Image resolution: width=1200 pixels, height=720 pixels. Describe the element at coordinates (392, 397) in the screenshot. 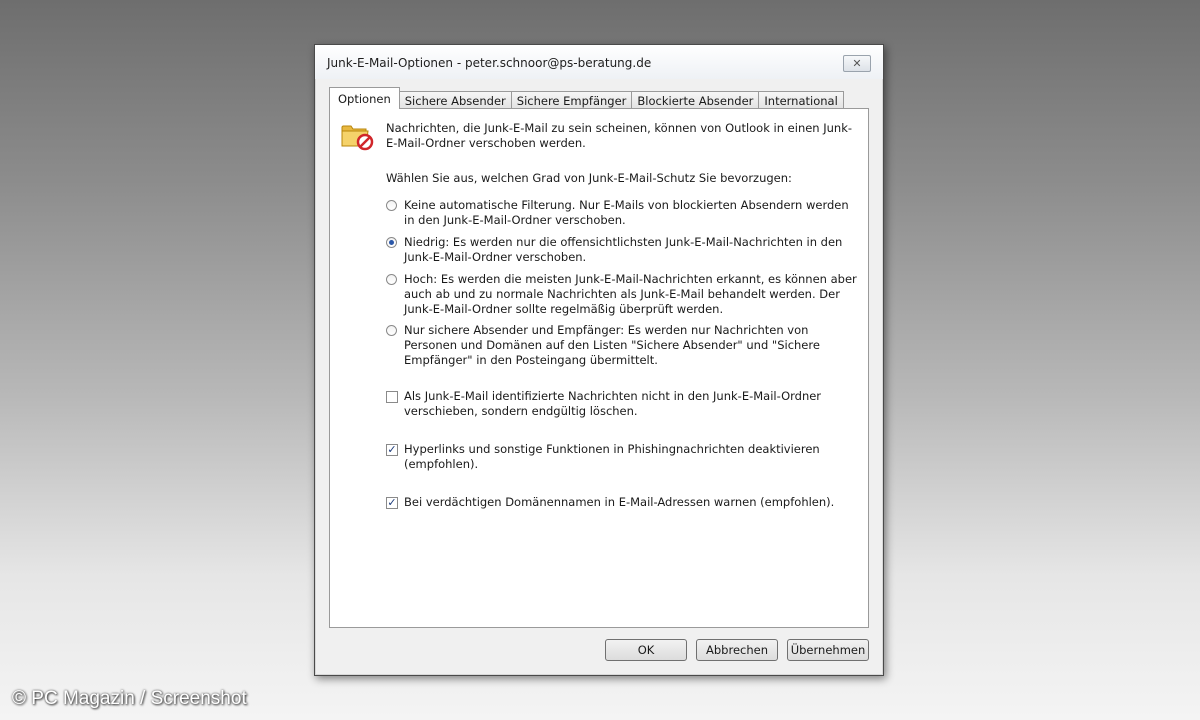

I see `checkbox` at that location.